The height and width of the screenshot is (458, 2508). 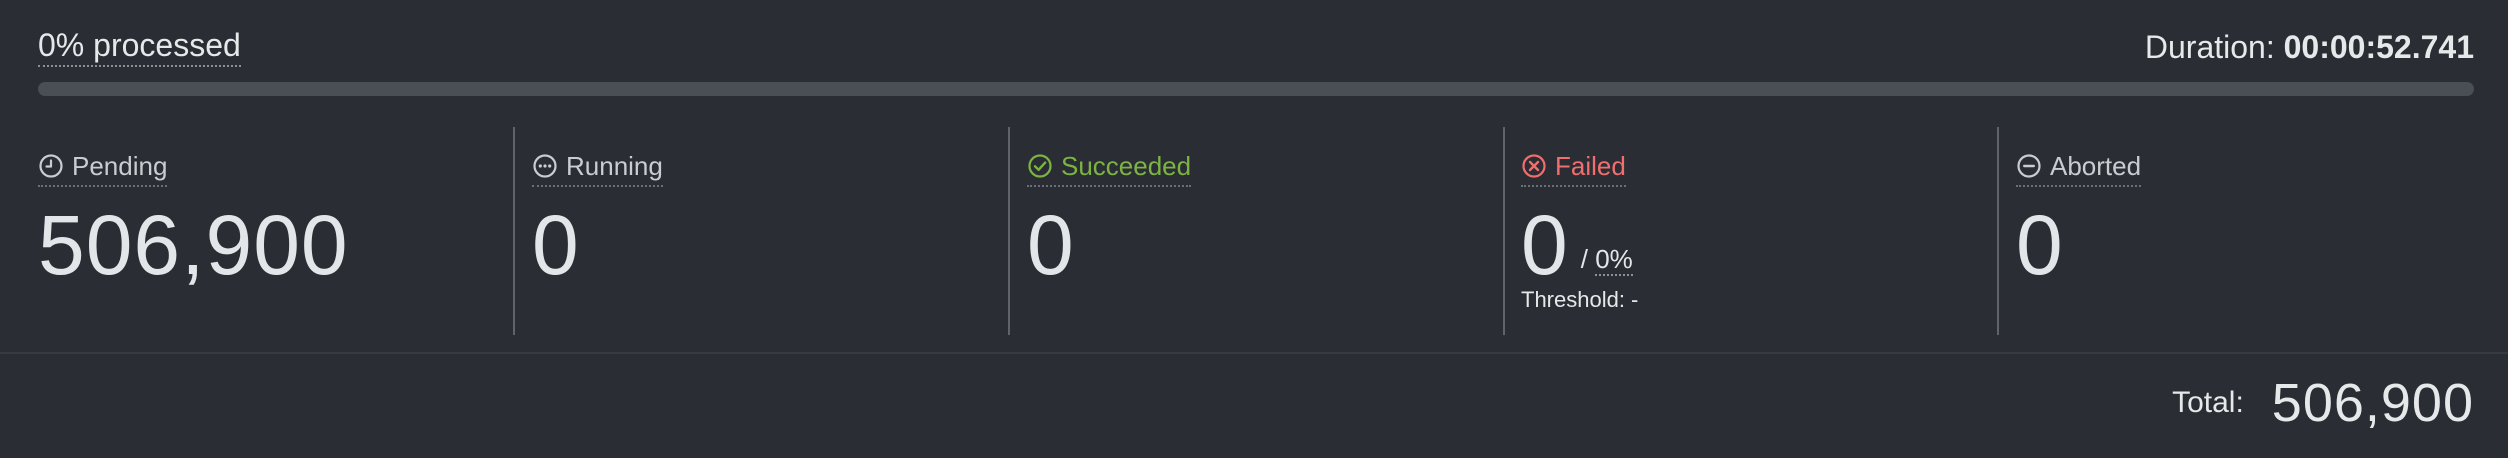 I want to click on progress-header: 0% processed Duration: 00:00:52.741, so click(x=1256, y=47).